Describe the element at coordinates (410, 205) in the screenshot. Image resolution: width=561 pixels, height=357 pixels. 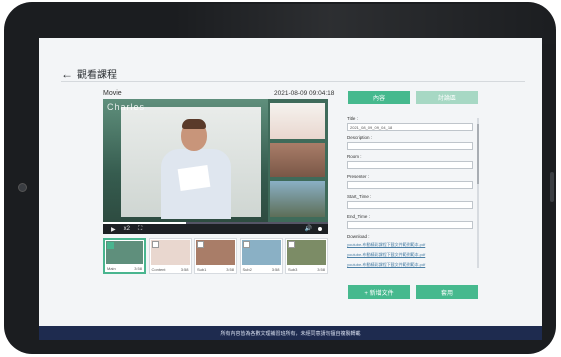
I see `start-time-field` at that location.